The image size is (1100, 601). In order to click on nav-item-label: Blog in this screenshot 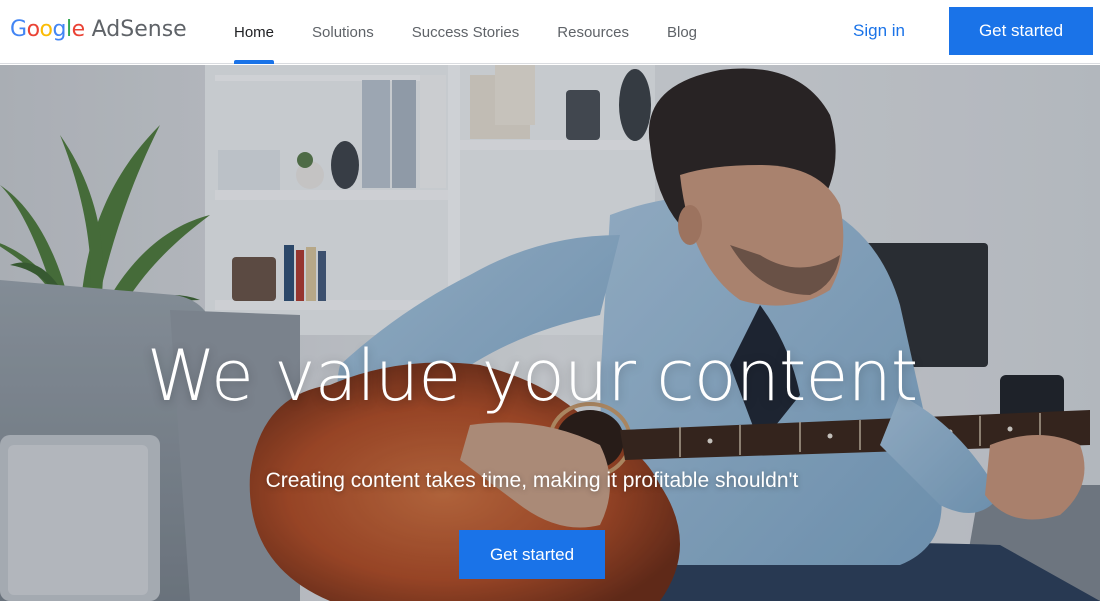, I will do `click(682, 32)`.